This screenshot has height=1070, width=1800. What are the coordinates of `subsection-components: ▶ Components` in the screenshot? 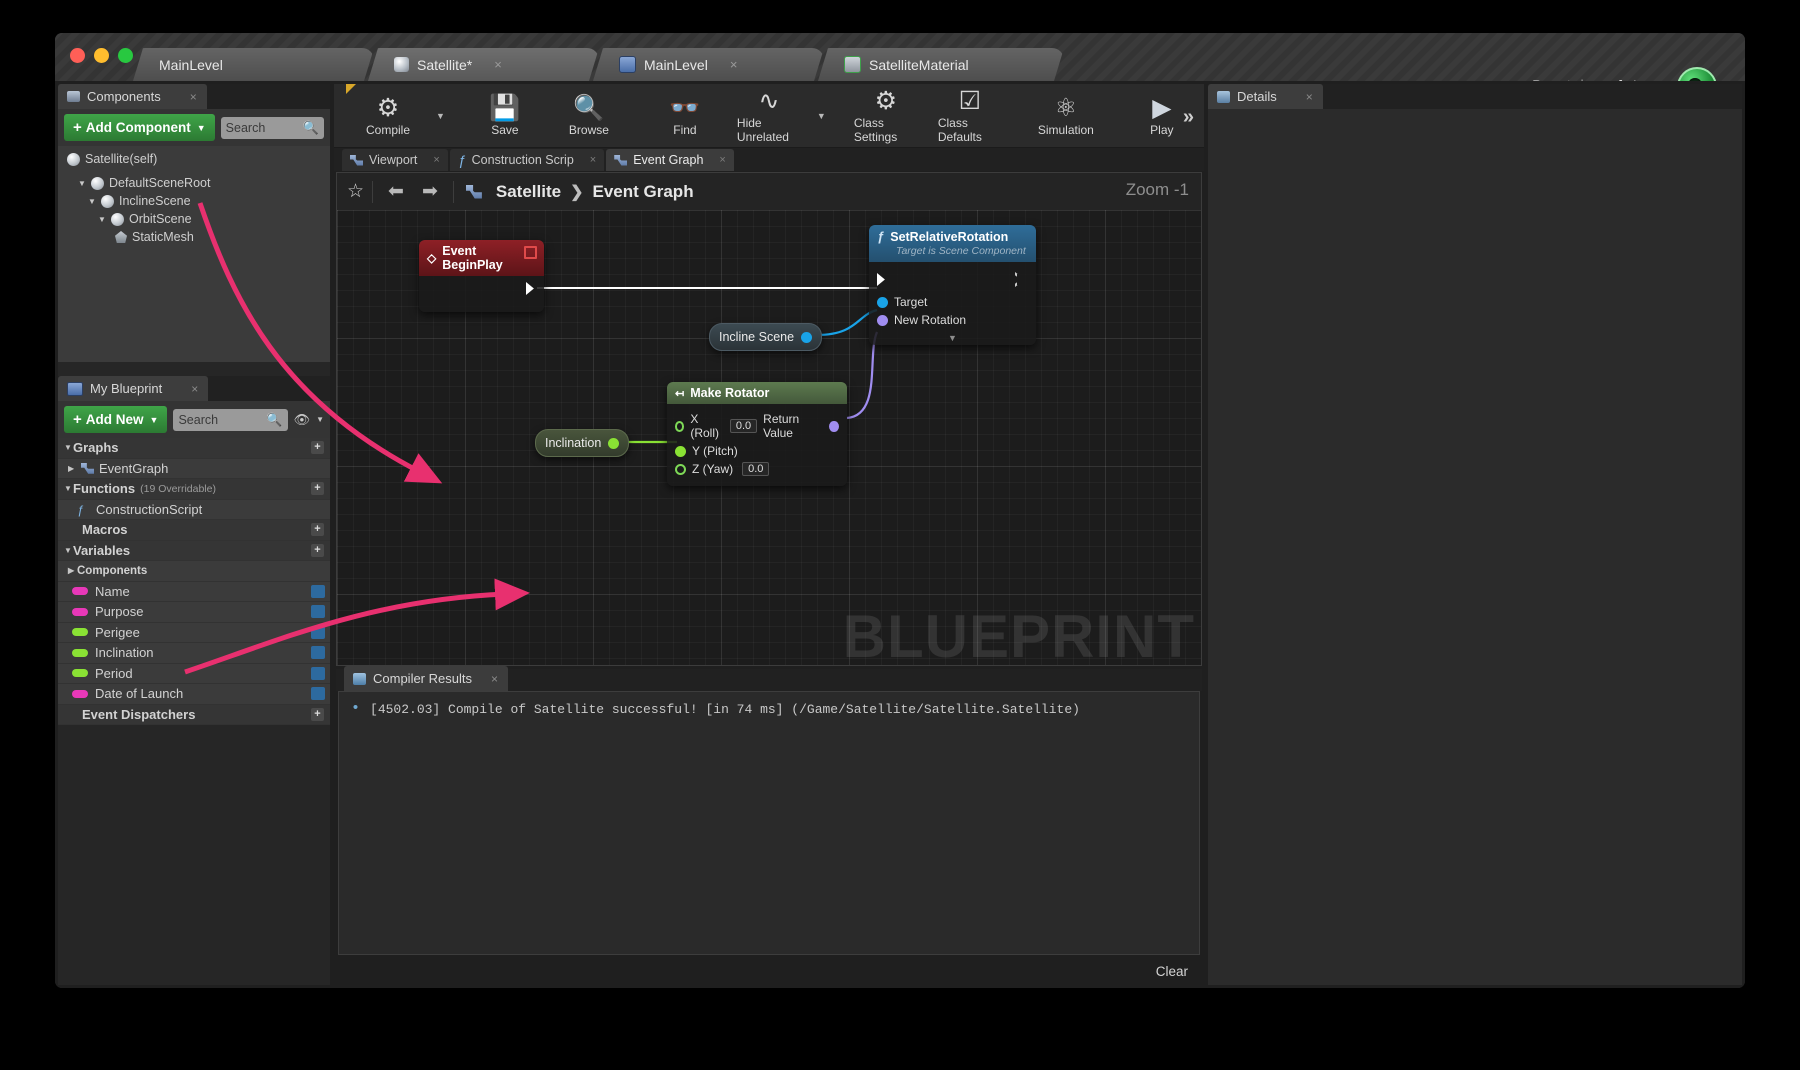 It's located at (194, 571).